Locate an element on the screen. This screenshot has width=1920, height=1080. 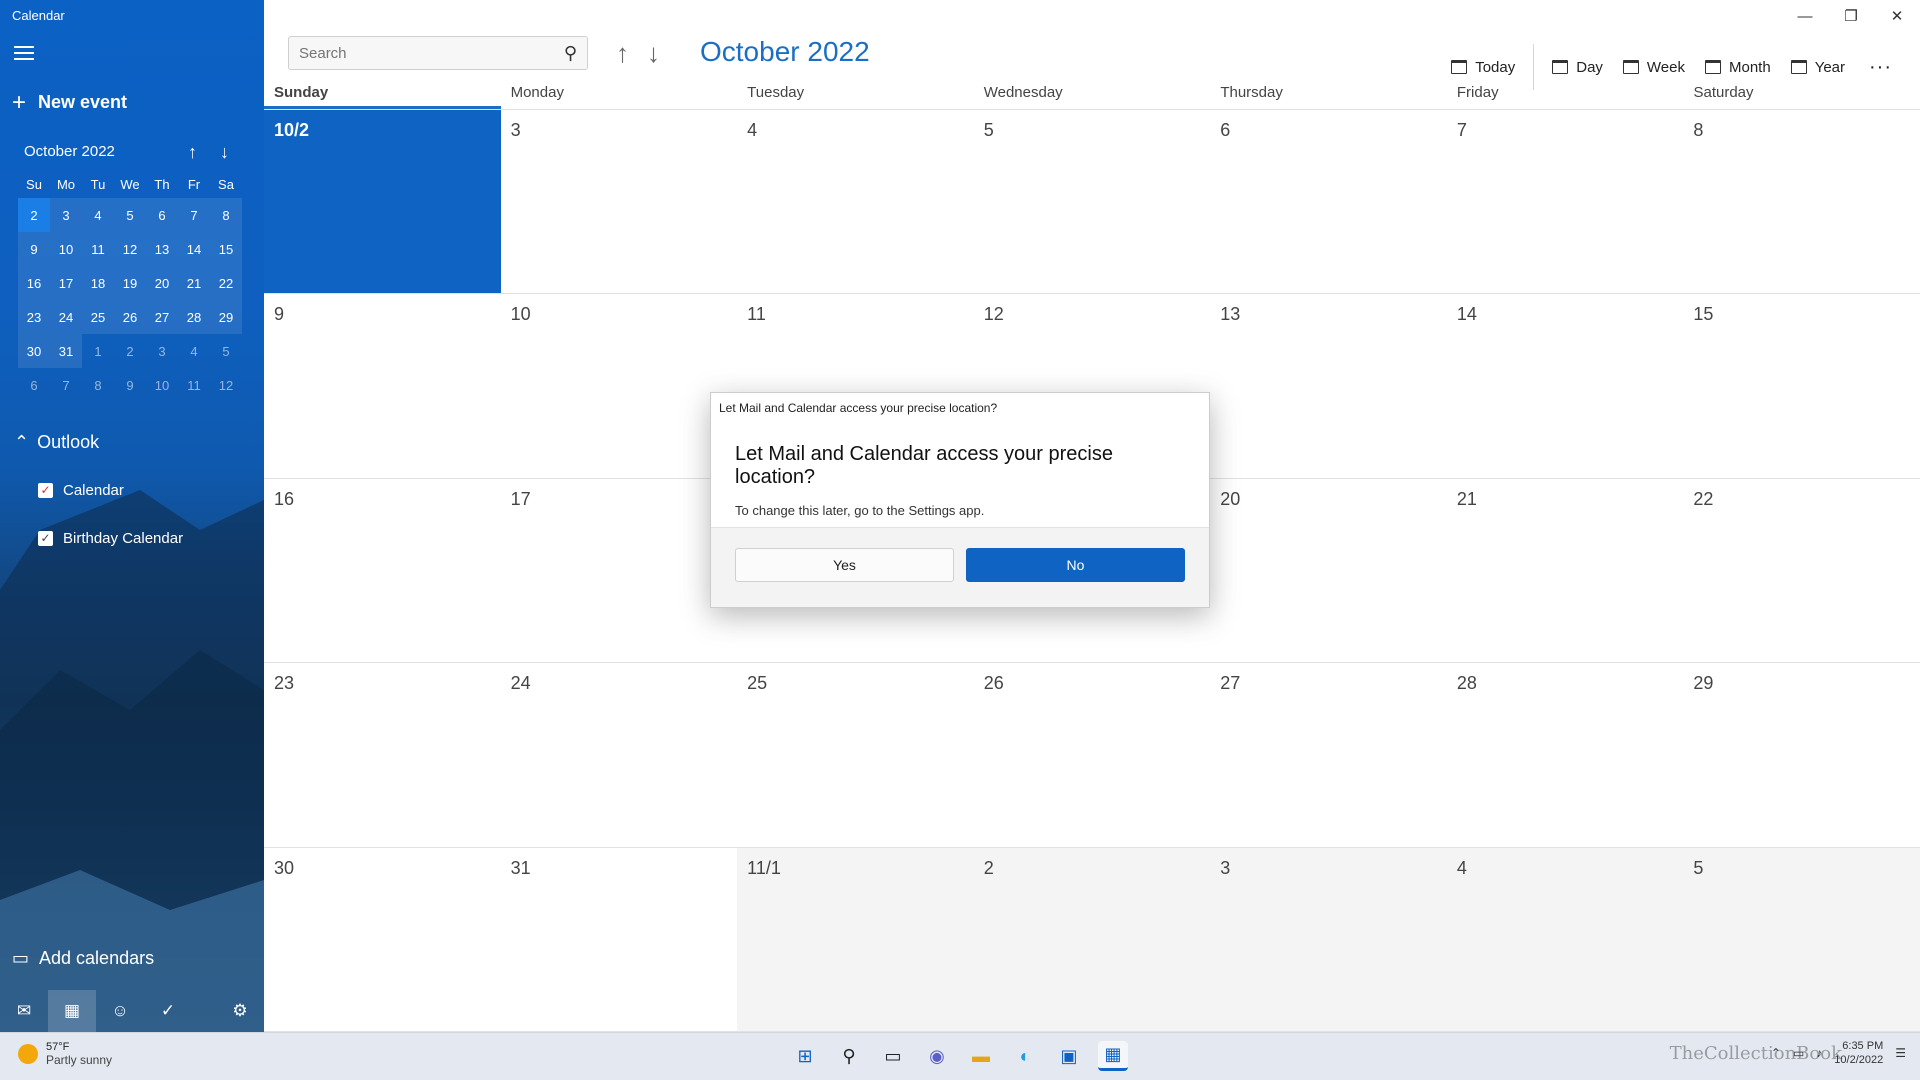
day-cell: 5 is located at coordinates (1092, 202).